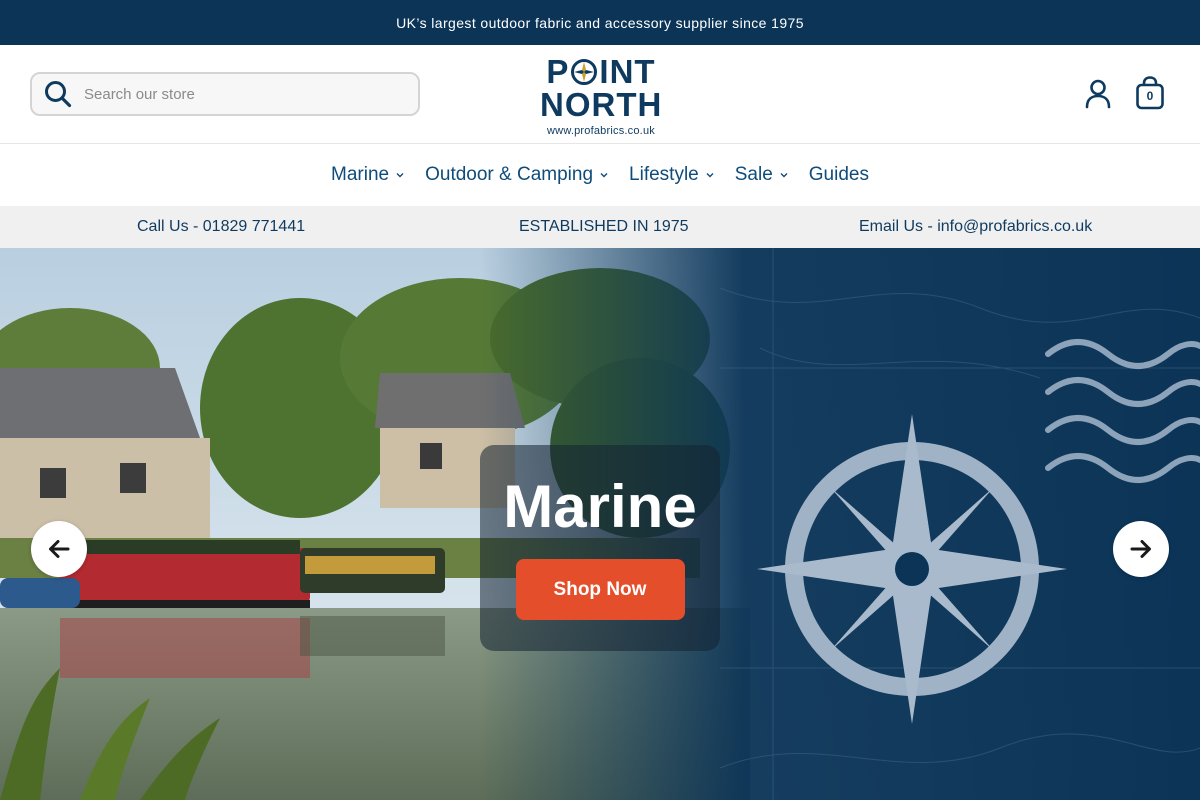 This screenshot has height=800, width=1200. What do you see at coordinates (368, 175) in the screenshot?
I see `nav-item-marine: Marine` at bounding box center [368, 175].